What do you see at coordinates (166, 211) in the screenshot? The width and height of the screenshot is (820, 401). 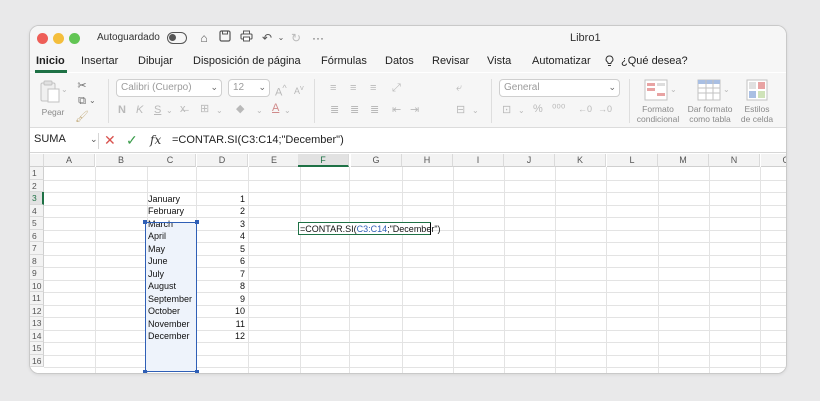 I see `cell-c4: February` at bounding box center [166, 211].